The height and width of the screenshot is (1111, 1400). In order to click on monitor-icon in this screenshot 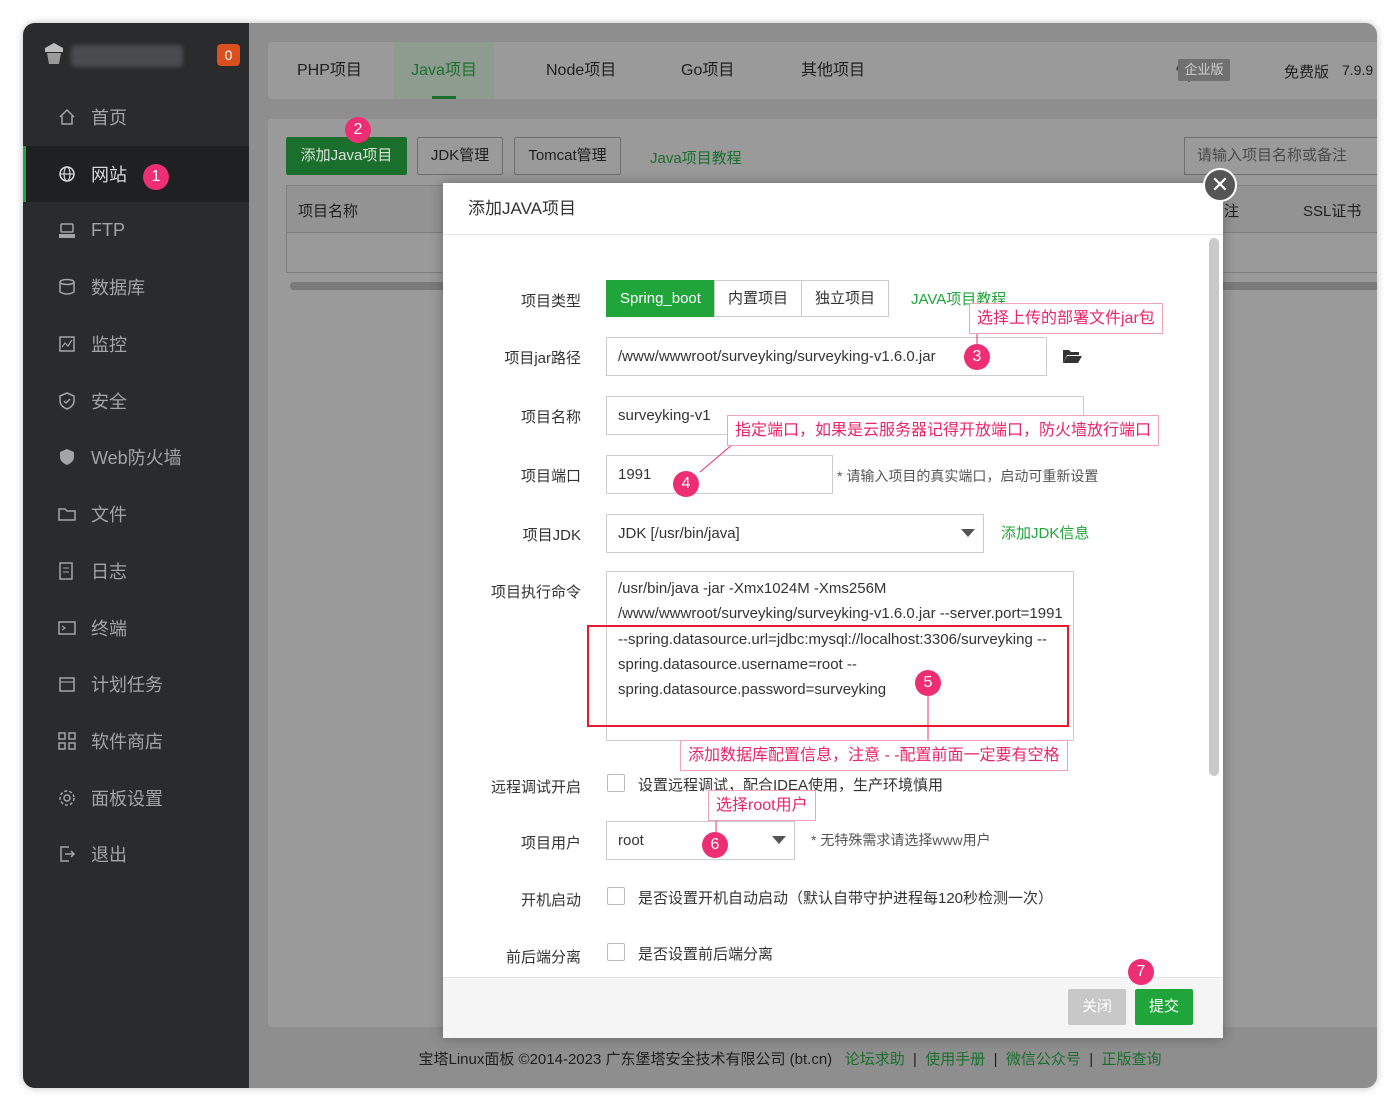, I will do `click(67, 344)`.